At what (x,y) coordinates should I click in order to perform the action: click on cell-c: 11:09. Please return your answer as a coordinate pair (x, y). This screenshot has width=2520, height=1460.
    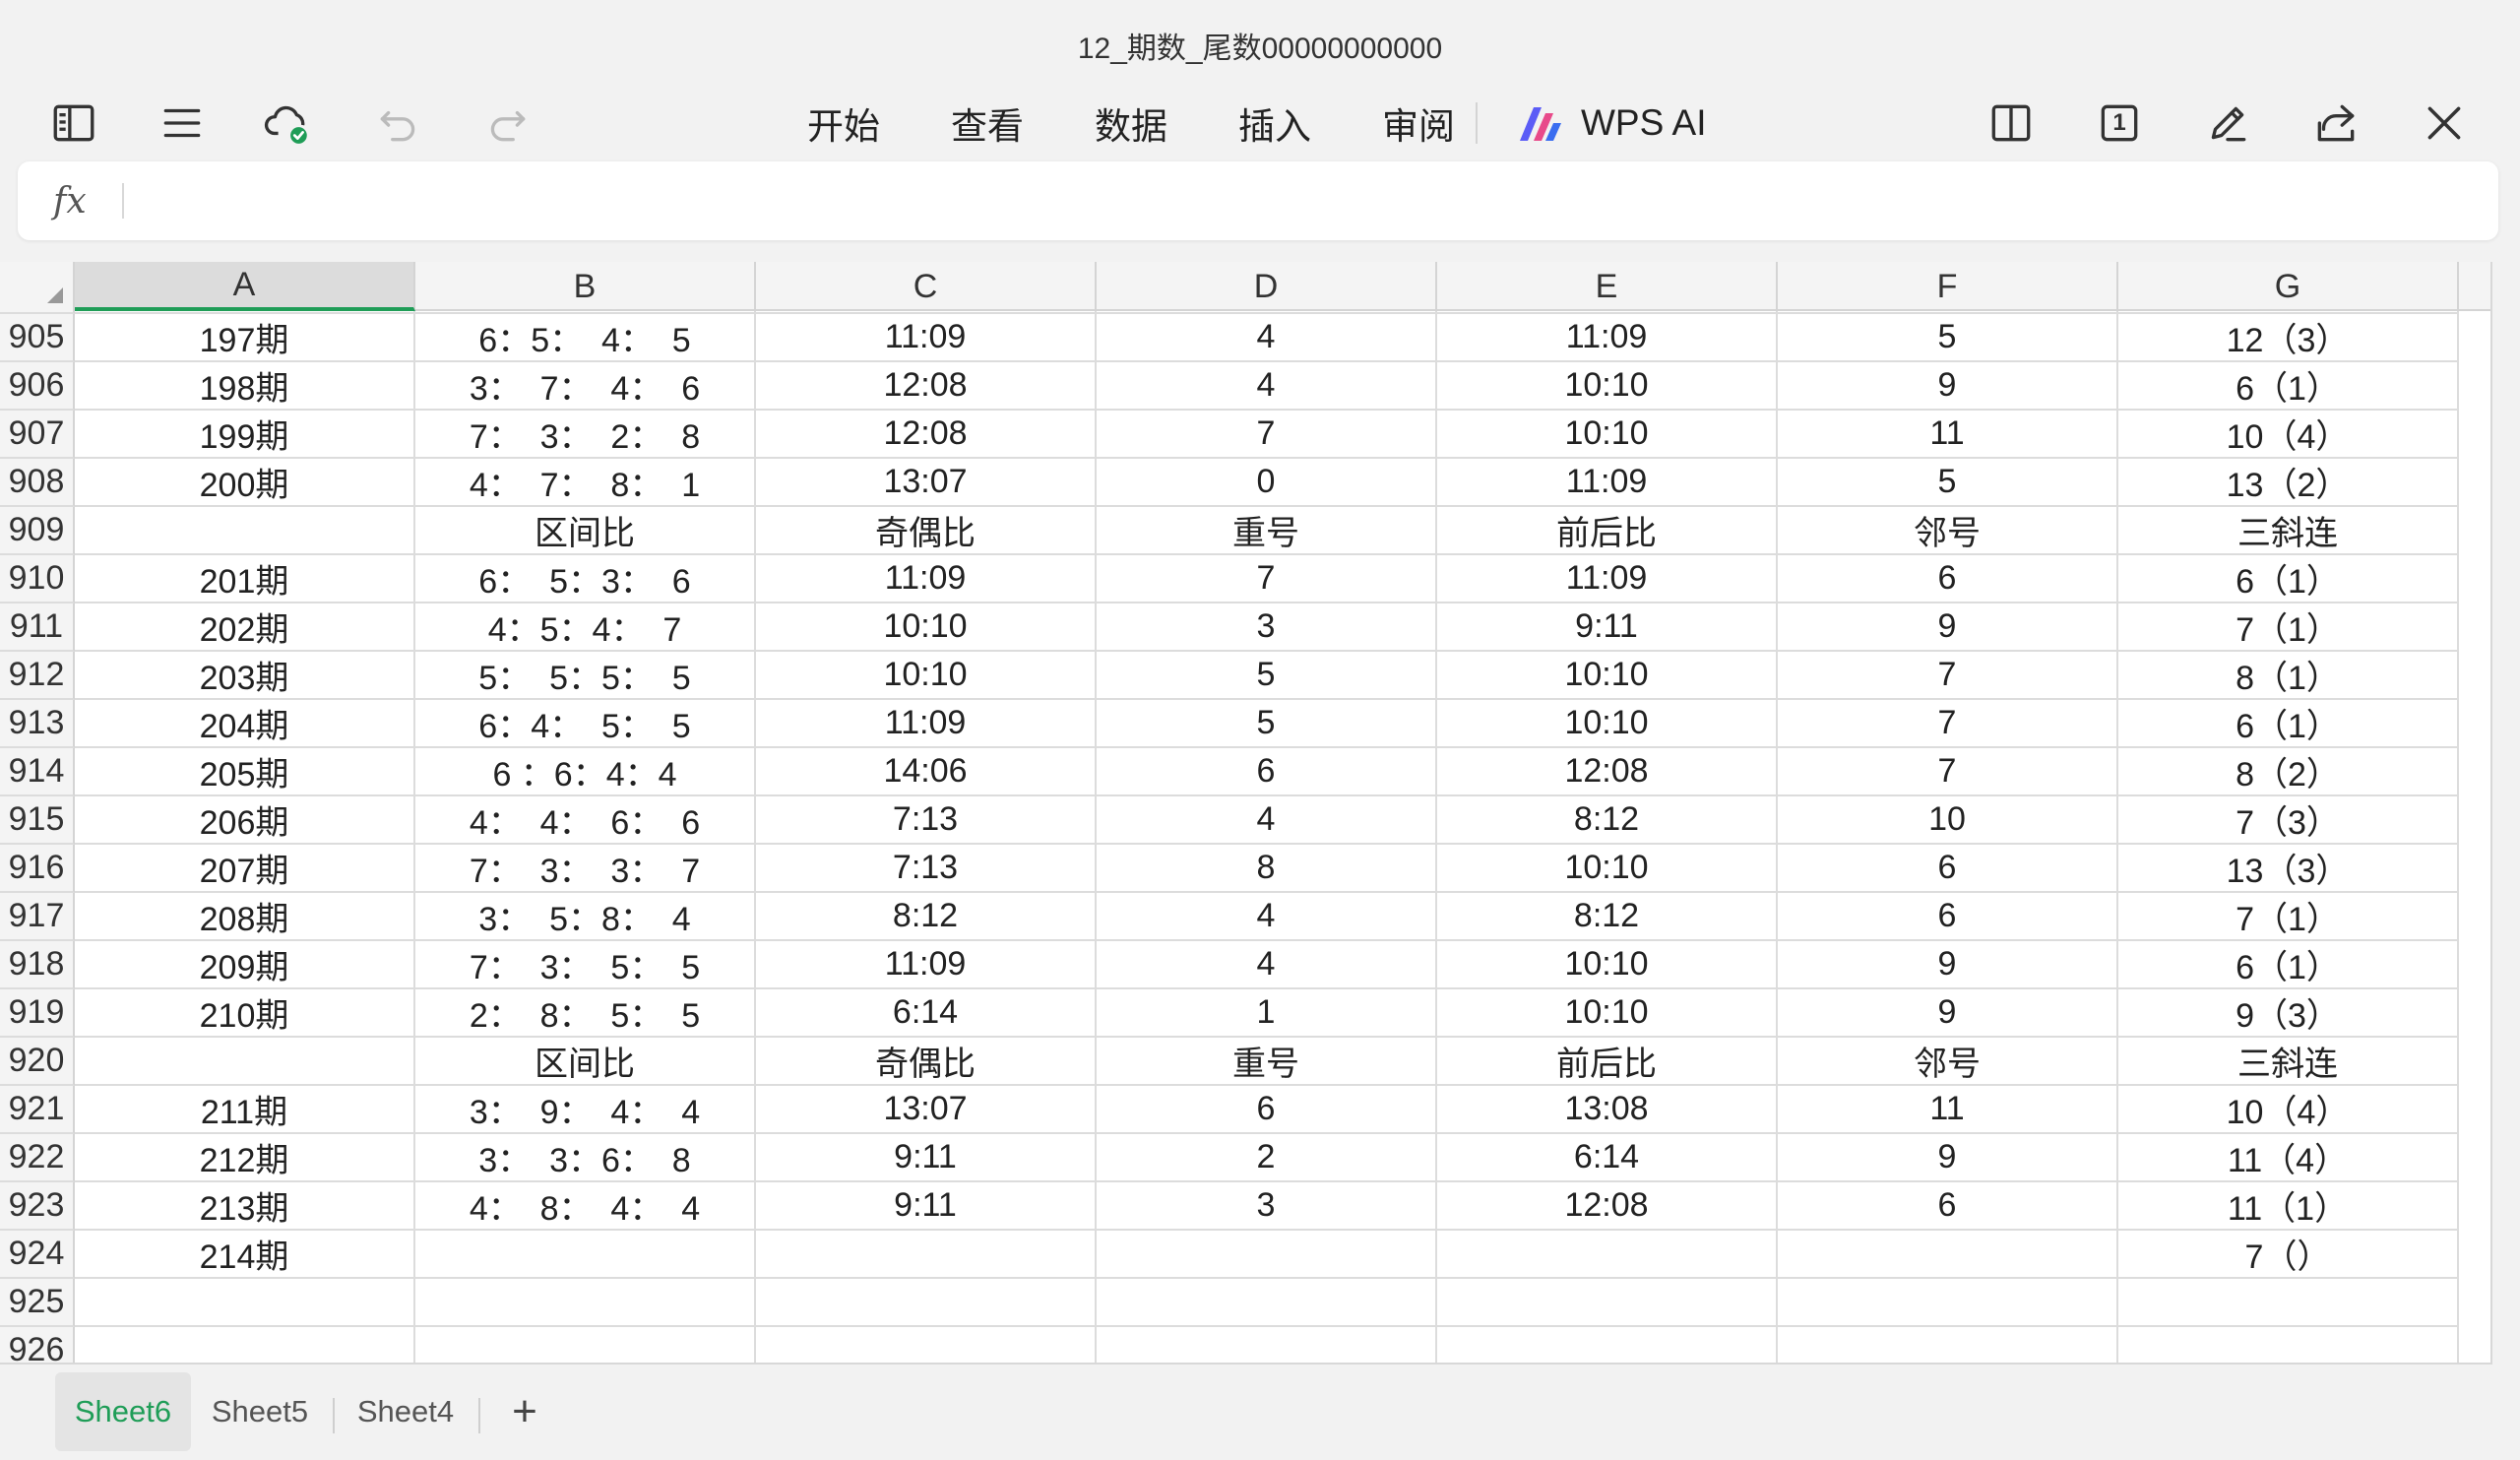
    Looking at the image, I should click on (926, 338).